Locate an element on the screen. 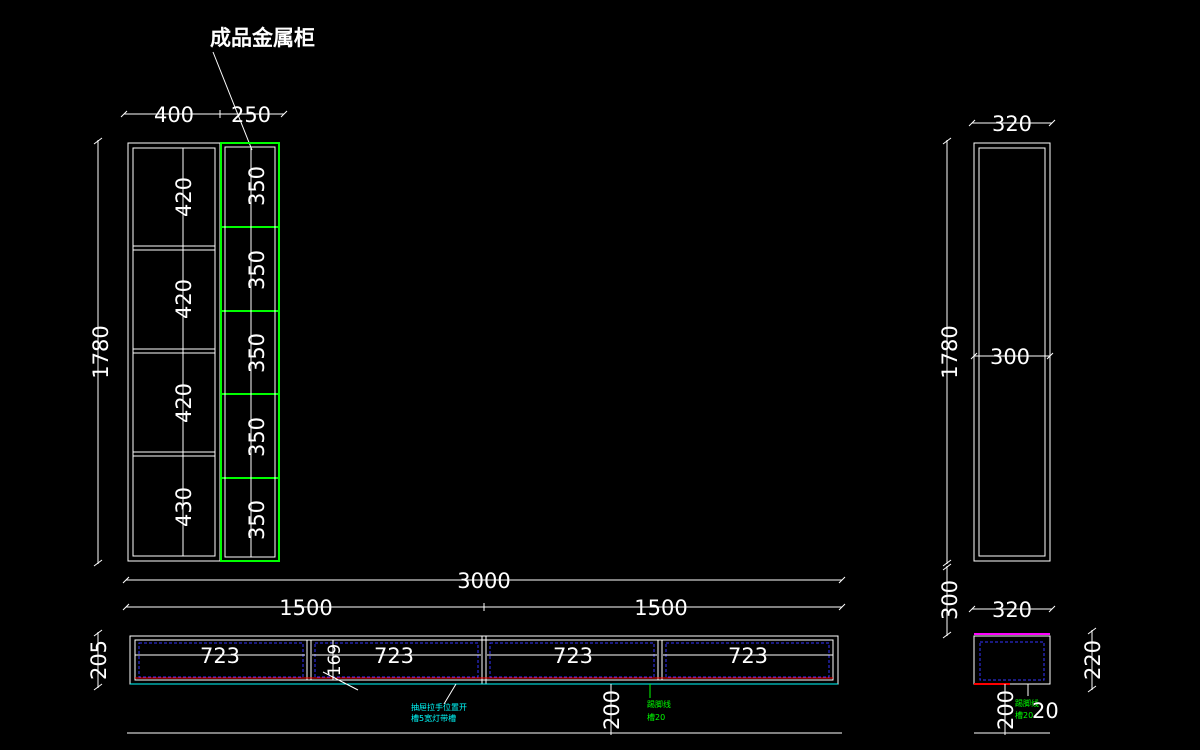 Image resolution: width=1200 pixels, height=750 pixels. dim-drawer-4: 723 is located at coordinates (748, 656).